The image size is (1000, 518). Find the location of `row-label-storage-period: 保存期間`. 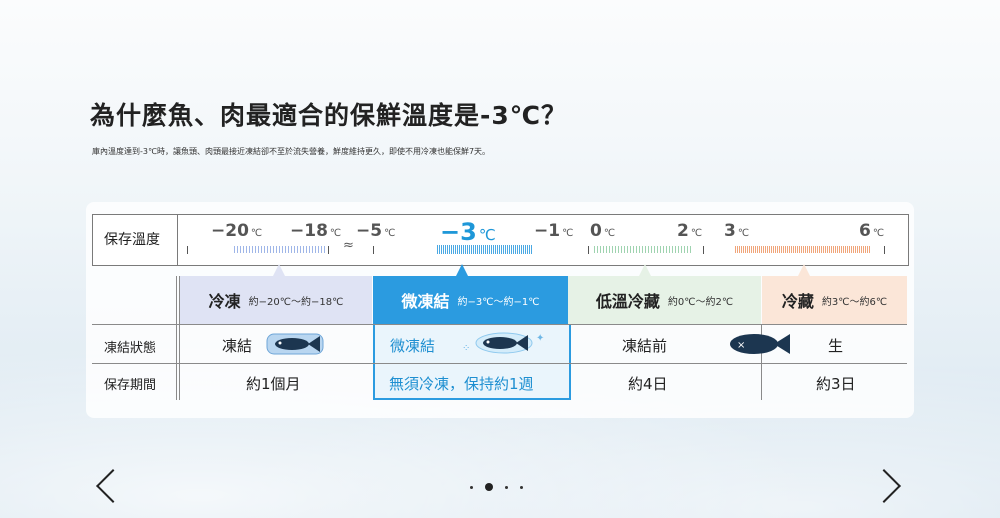

row-label-storage-period: 保存期間 is located at coordinates (130, 385).